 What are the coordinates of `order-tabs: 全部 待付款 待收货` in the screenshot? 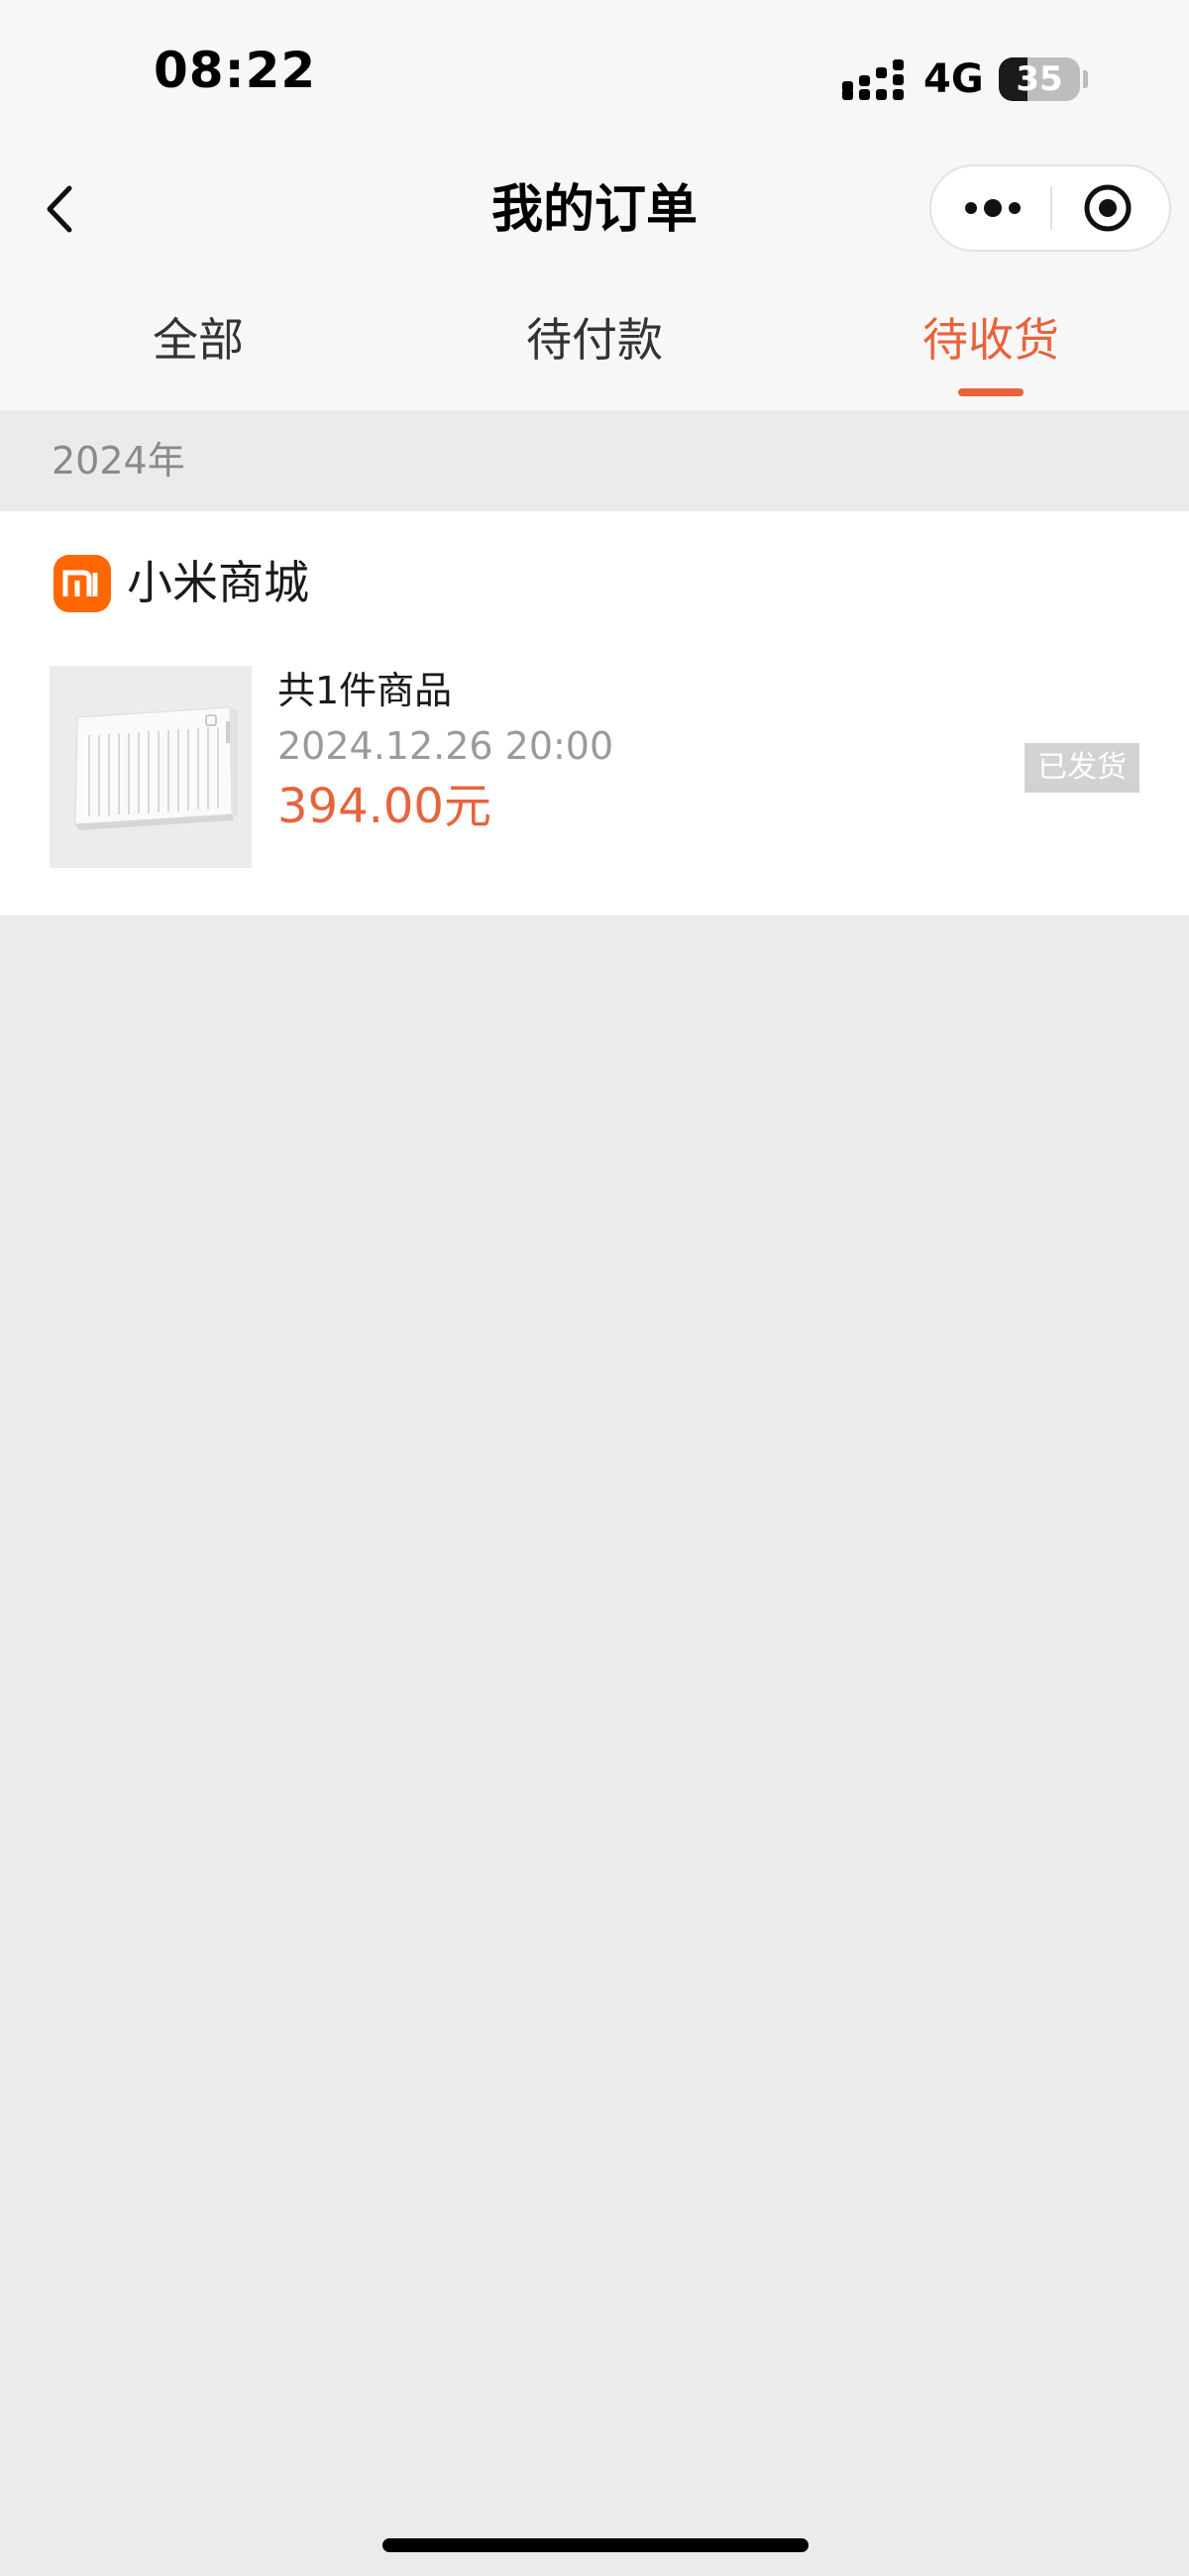 It's located at (594, 344).